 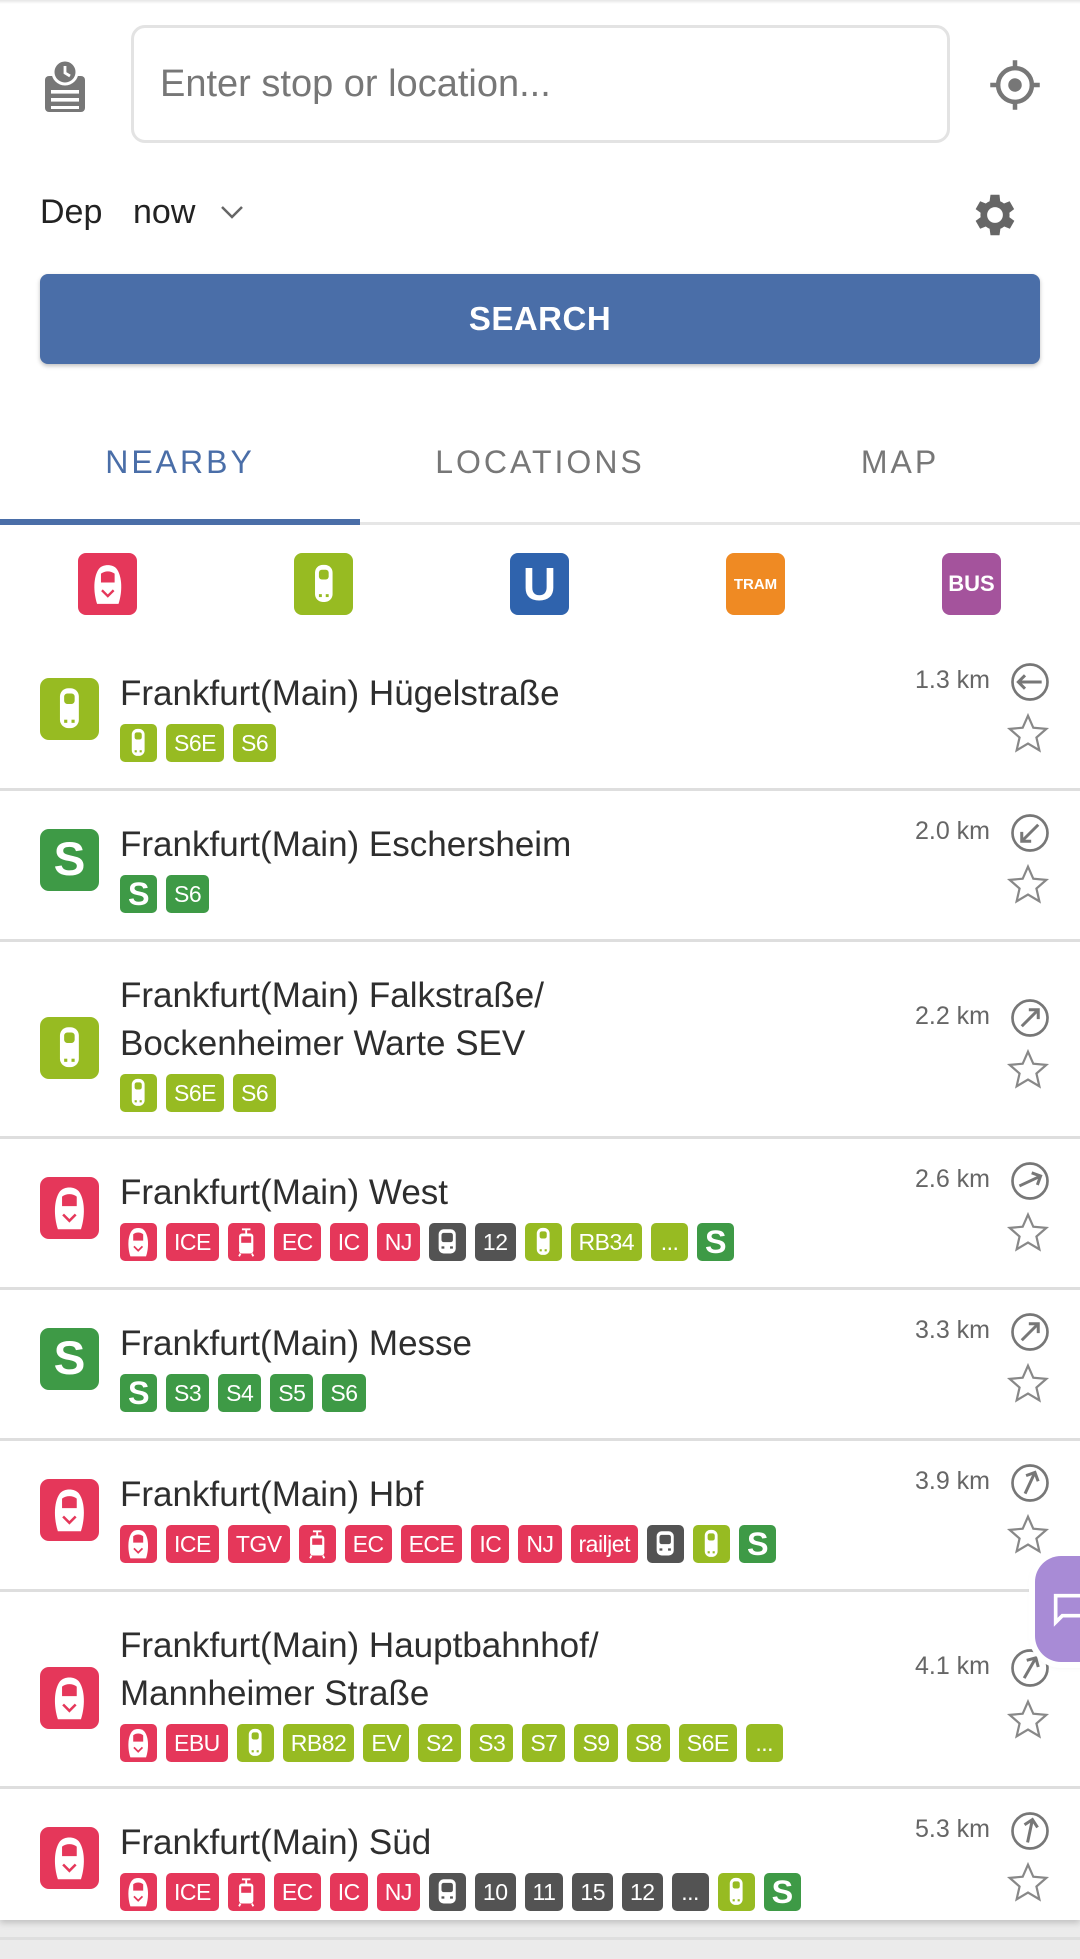 I want to click on status-shadow, so click(x=540, y=2).